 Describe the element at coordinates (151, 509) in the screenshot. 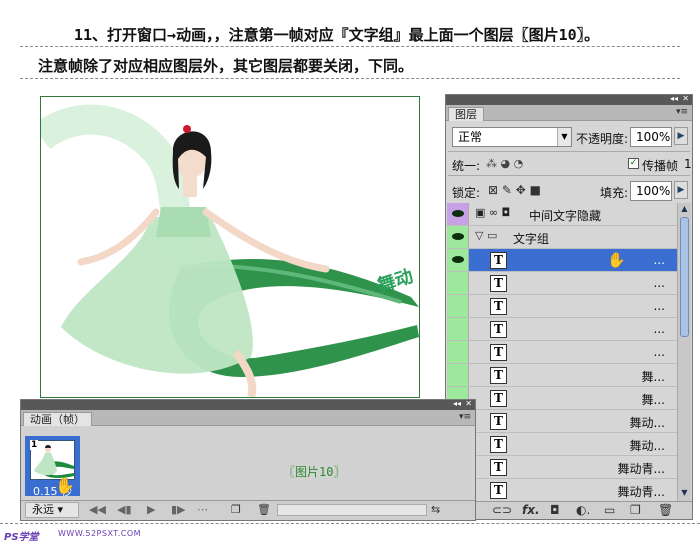

I see `play-icon: ▶` at that location.